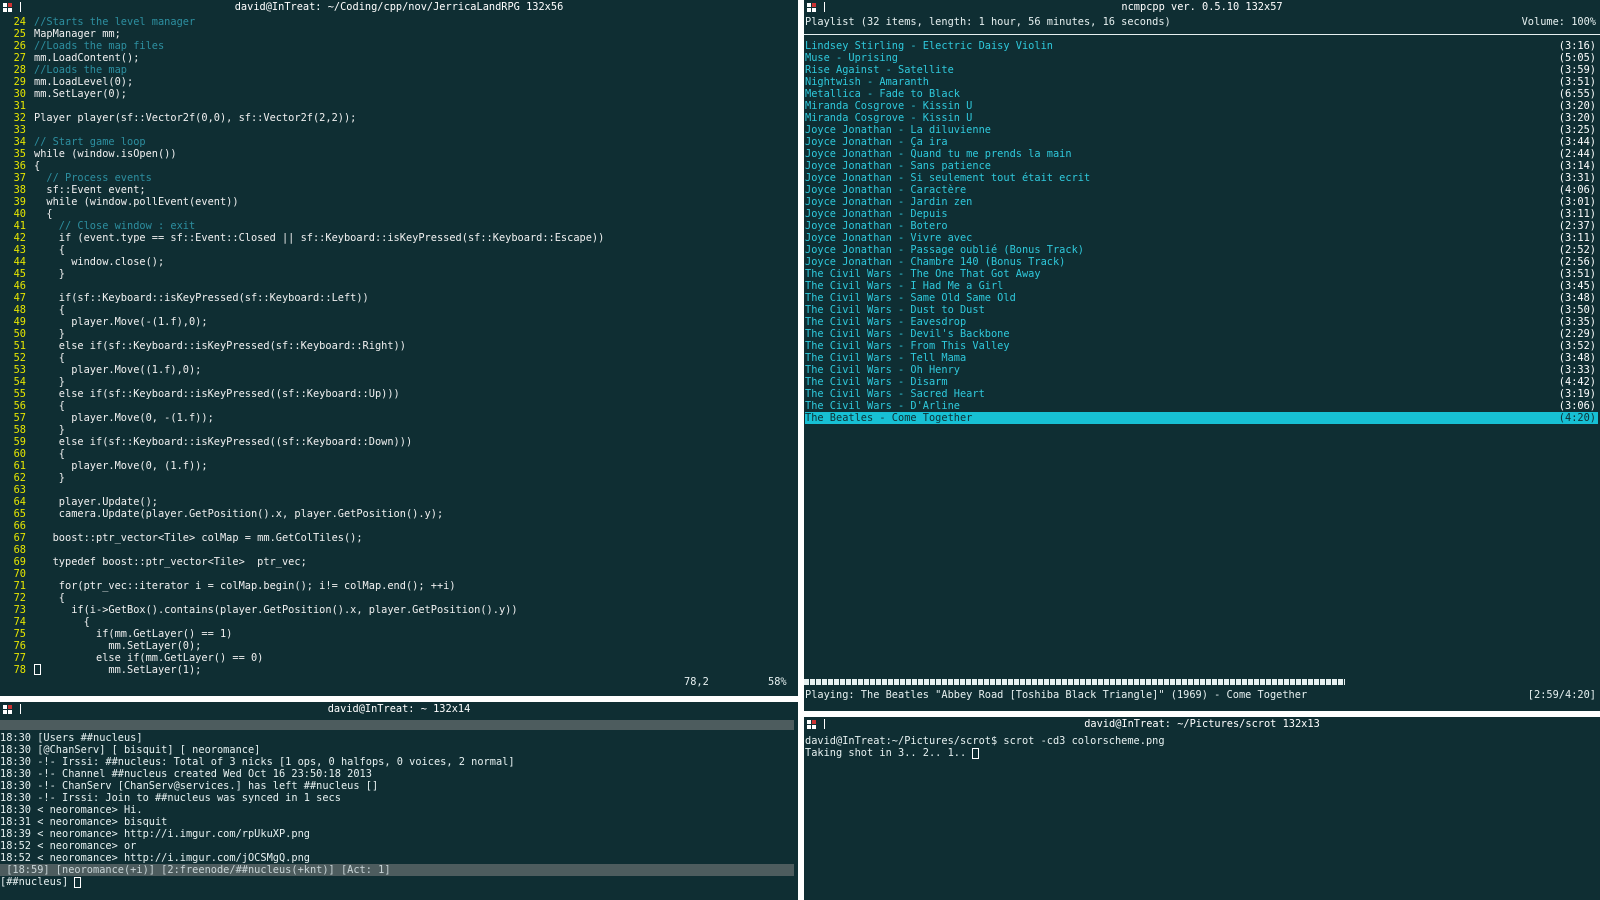 Image resolution: width=1600 pixels, height=900 pixels. What do you see at coordinates (395, 130) in the screenshot?
I see `code-line: 33` at bounding box center [395, 130].